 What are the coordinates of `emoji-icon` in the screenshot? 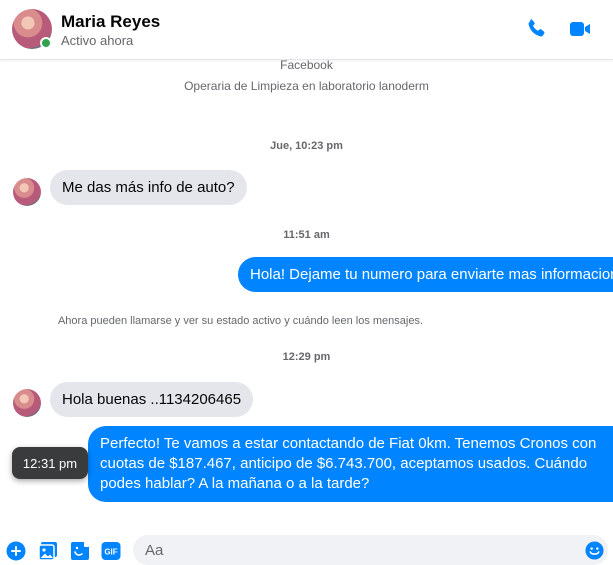 It's located at (594, 550).